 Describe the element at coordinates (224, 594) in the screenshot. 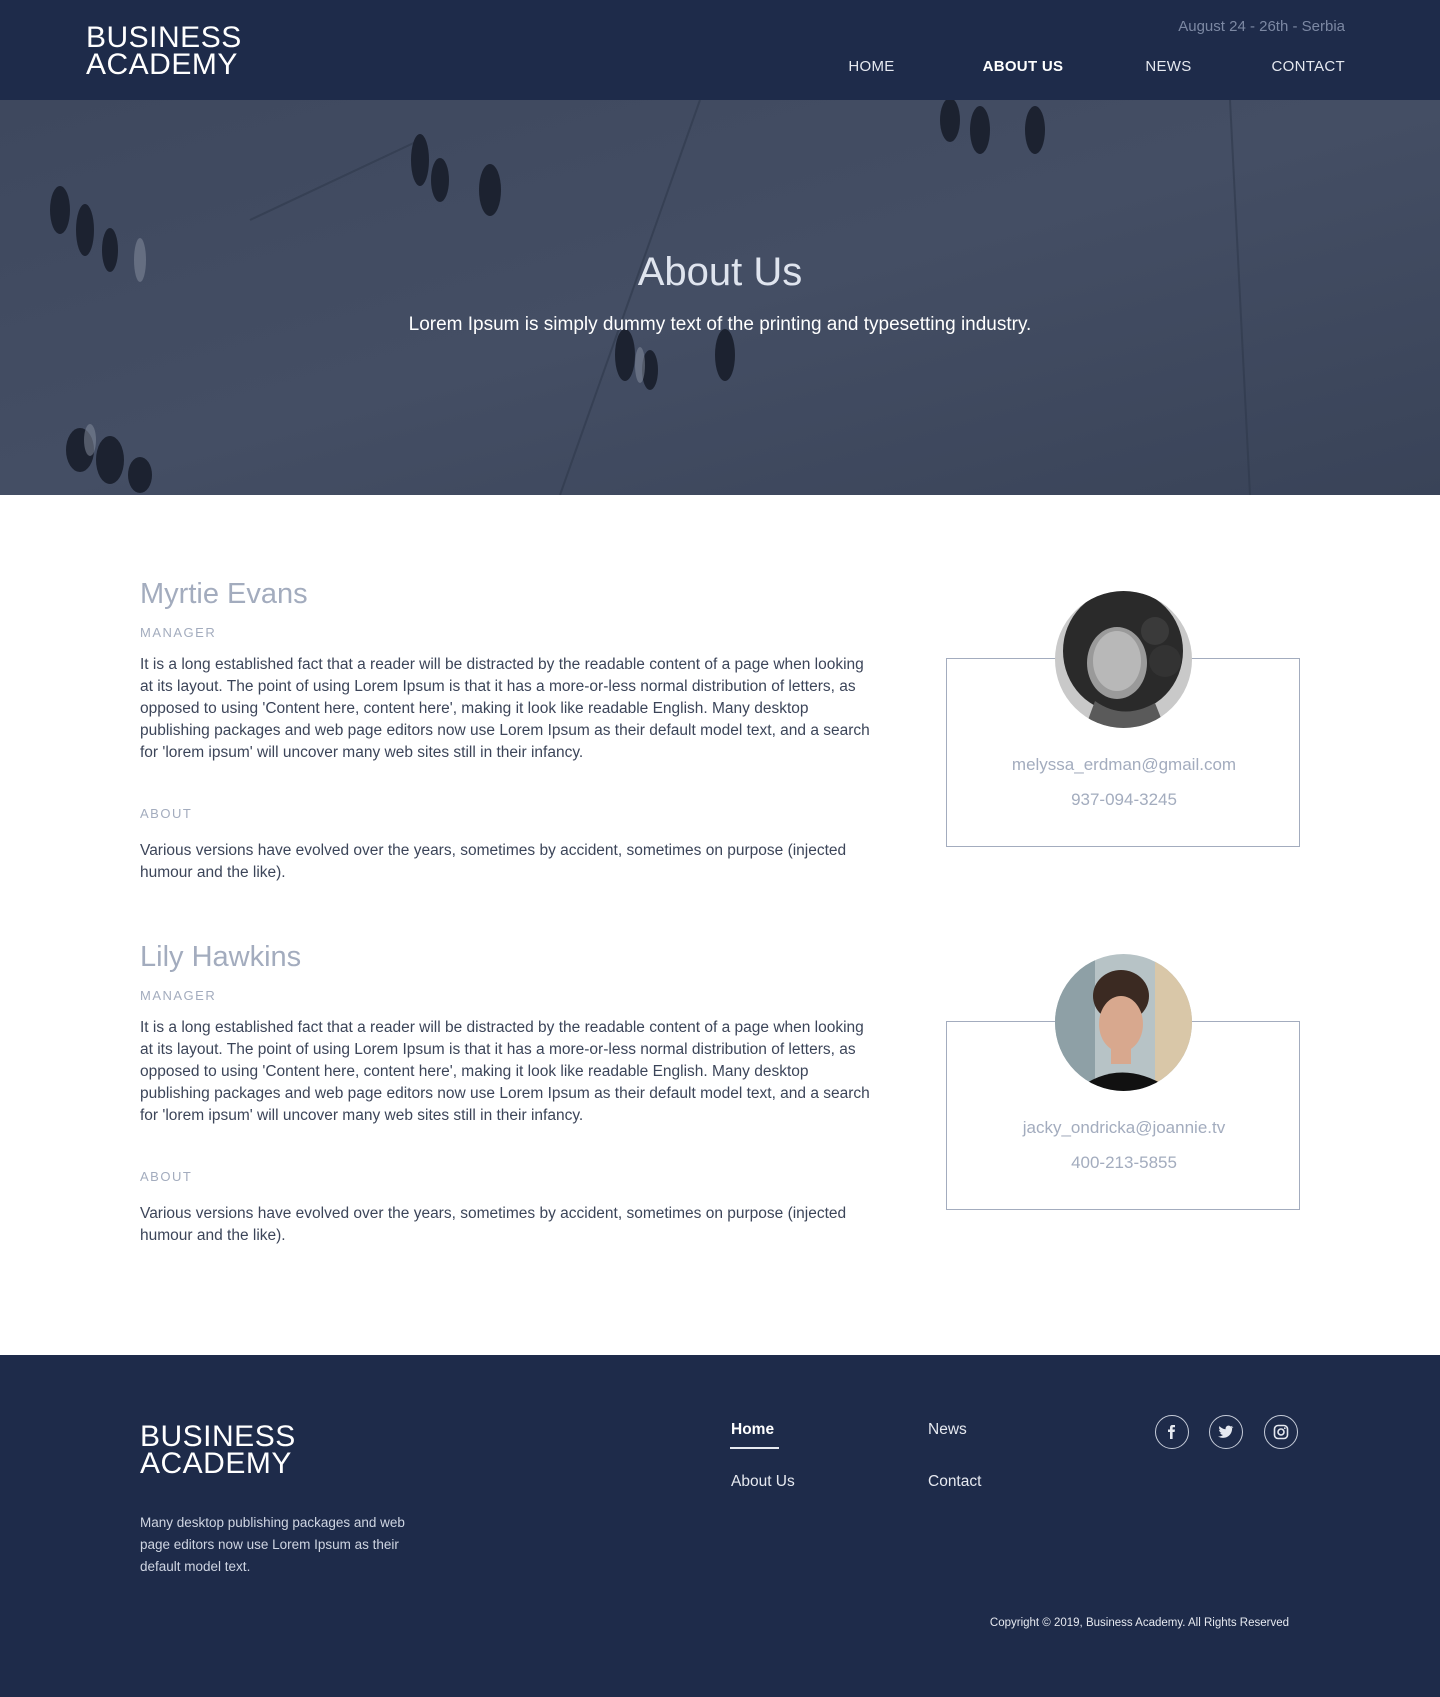

I see `member-name: Myrtie Evans` at that location.